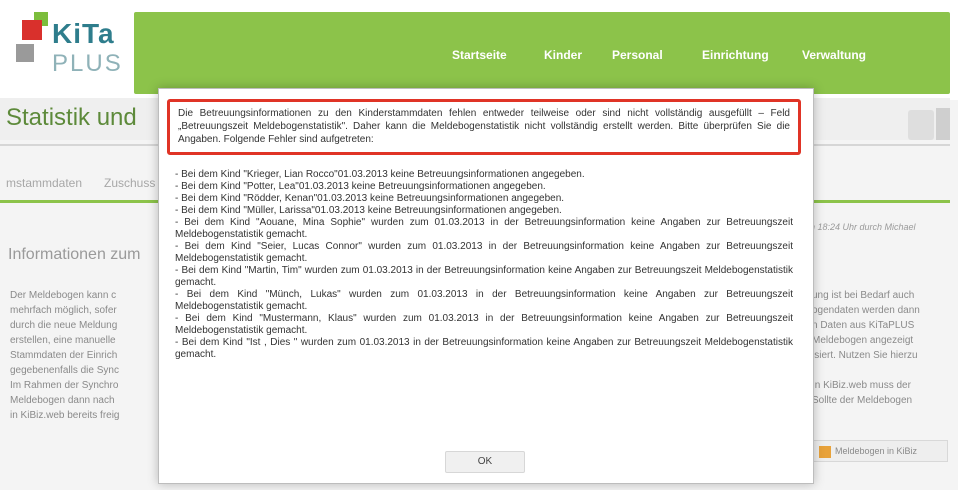 The image size is (958, 490). Describe the element at coordinates (87, 63) in the screenshot. I see `logo-text-plus: PLUS` at that location.